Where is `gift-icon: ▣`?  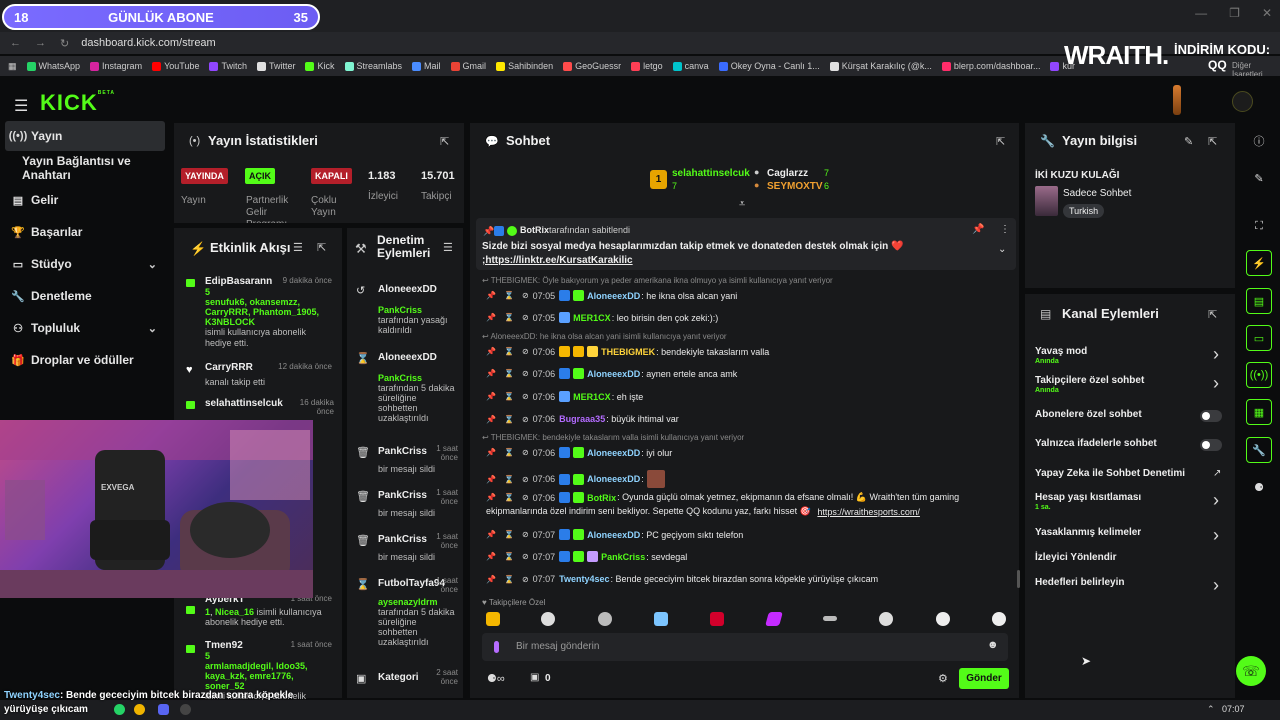 gift-icon: ▣ is located at coordinates (534, 677).